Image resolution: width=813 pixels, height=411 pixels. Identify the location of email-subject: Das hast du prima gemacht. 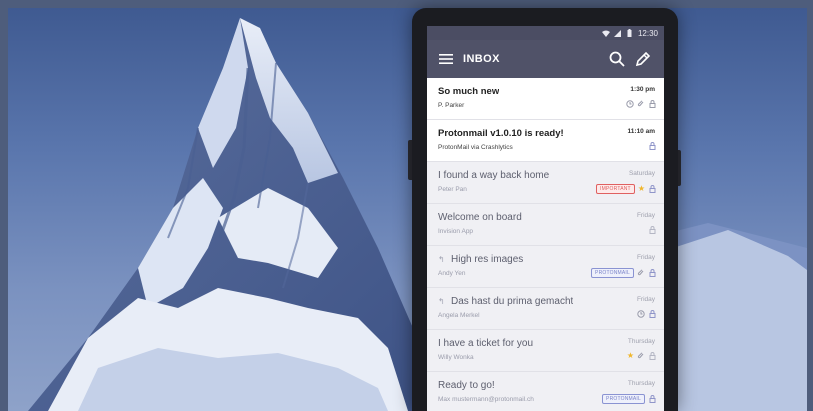
(512, 301).